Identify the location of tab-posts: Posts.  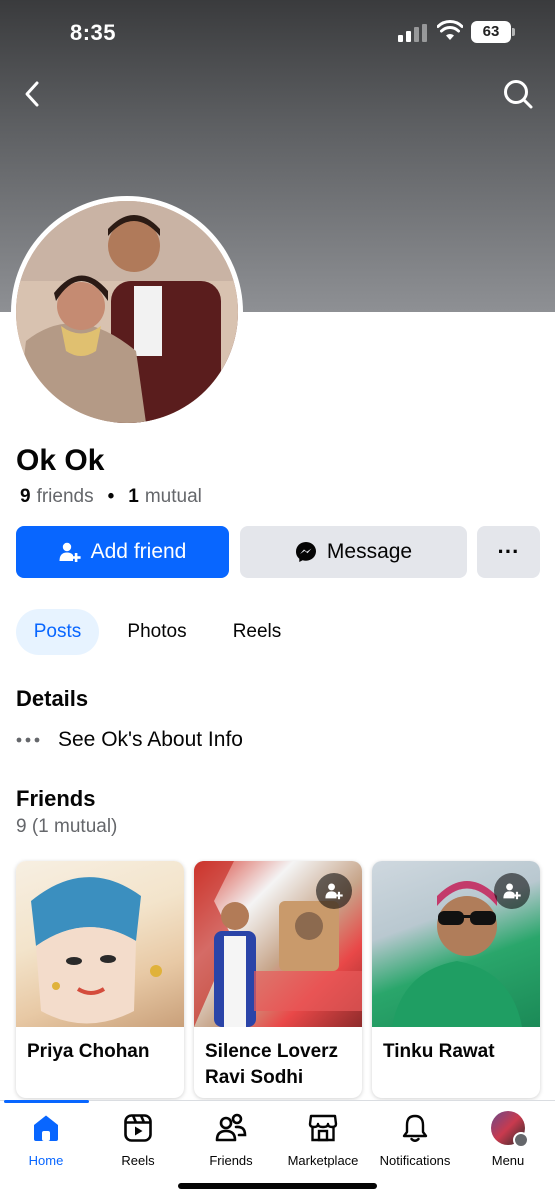
(57, 632).